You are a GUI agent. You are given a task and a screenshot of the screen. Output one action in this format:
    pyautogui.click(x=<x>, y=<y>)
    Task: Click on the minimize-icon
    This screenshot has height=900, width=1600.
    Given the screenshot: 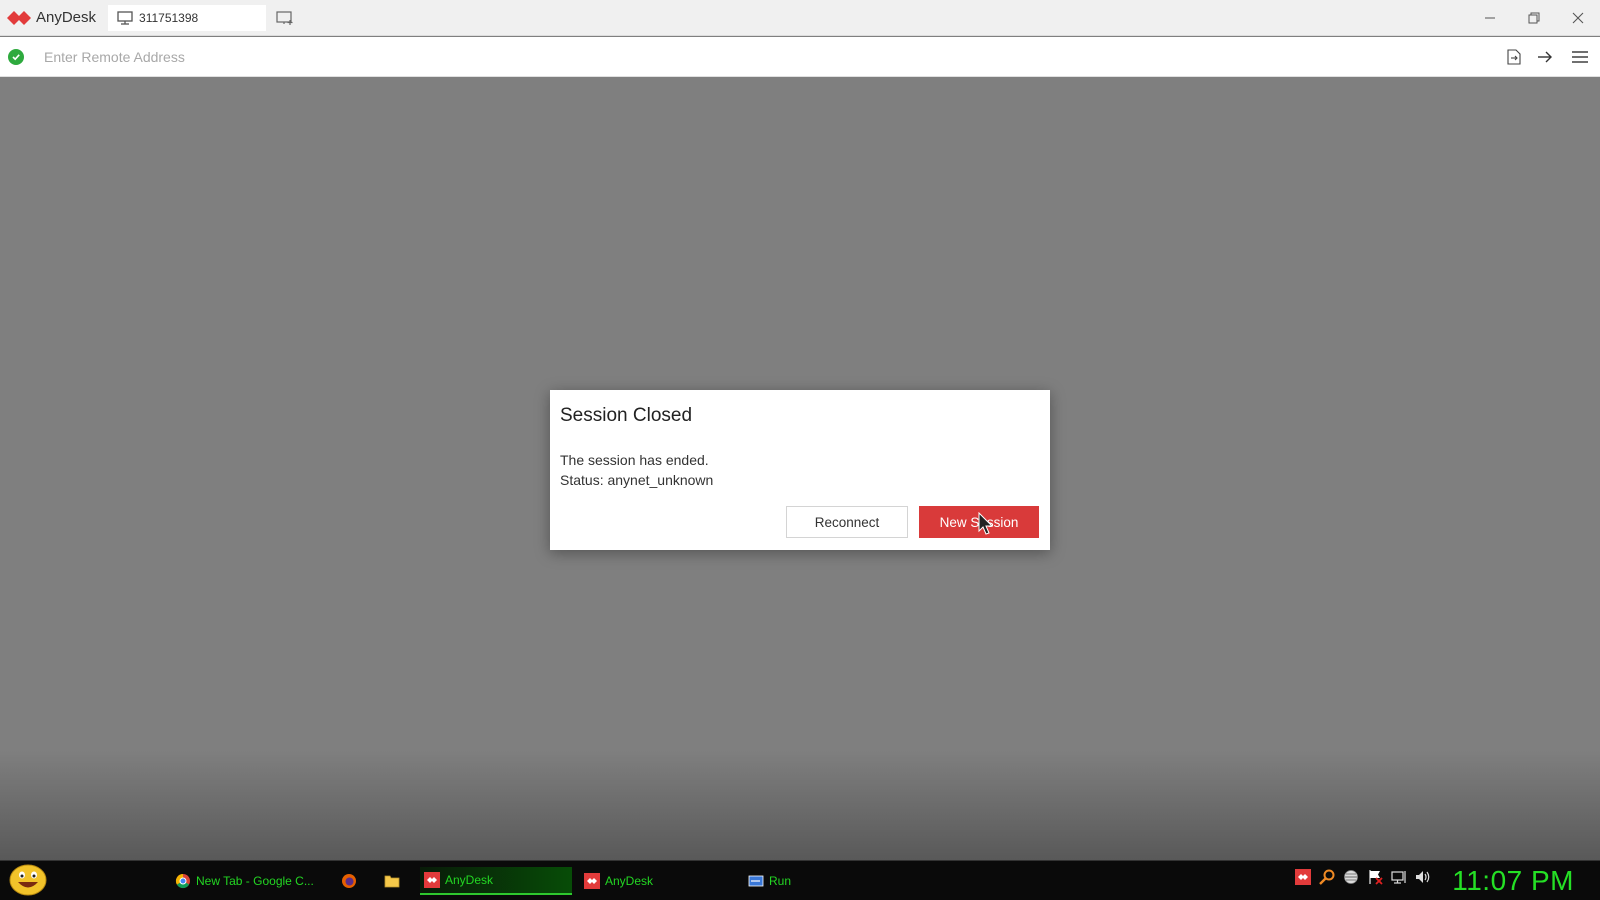 What is the action you would take?
    pyautogui.click(x=1490, y=18)
    